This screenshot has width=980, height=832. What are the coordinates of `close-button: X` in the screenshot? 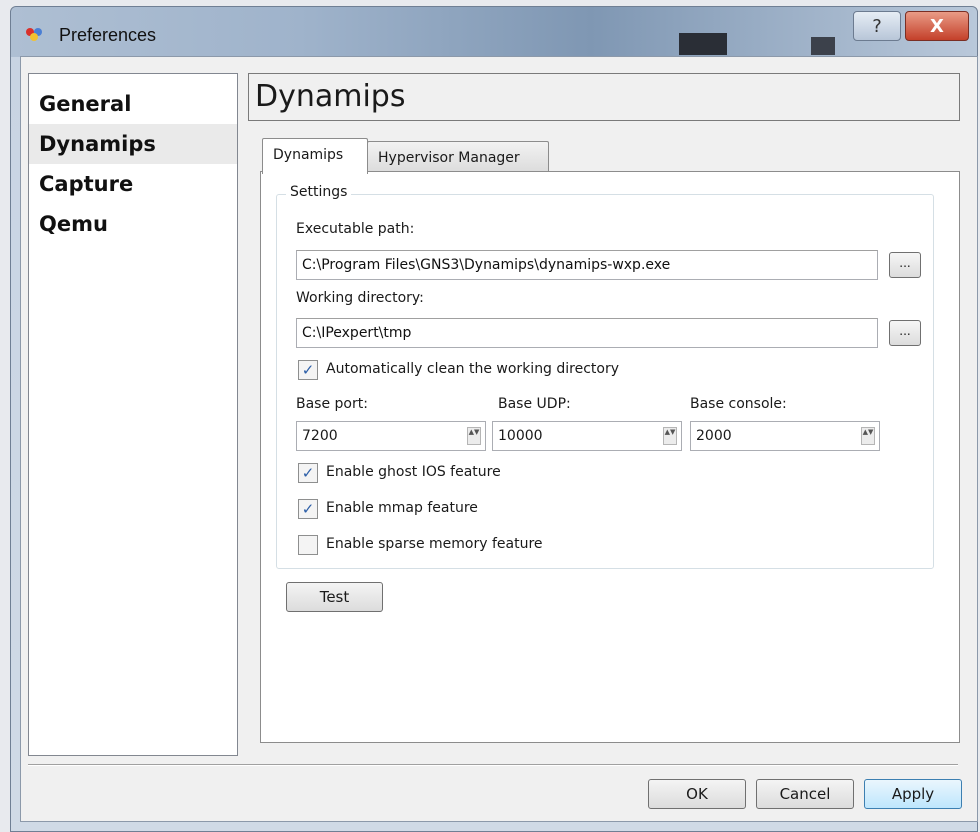 It's located at (937, 26).